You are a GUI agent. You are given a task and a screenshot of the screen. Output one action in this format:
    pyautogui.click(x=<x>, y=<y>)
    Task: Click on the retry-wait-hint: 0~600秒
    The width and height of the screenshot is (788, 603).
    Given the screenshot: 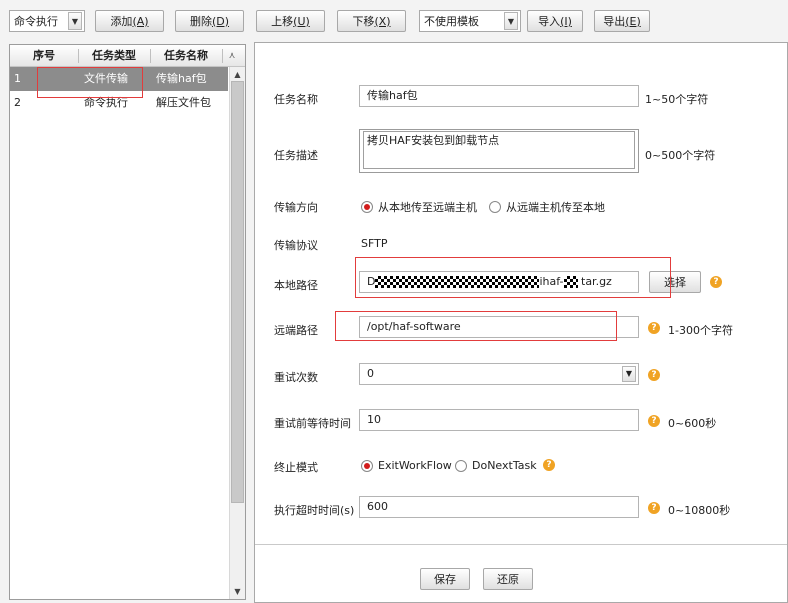 What is the action you would take?
    pyautogui.click(x=692, y=423)
    